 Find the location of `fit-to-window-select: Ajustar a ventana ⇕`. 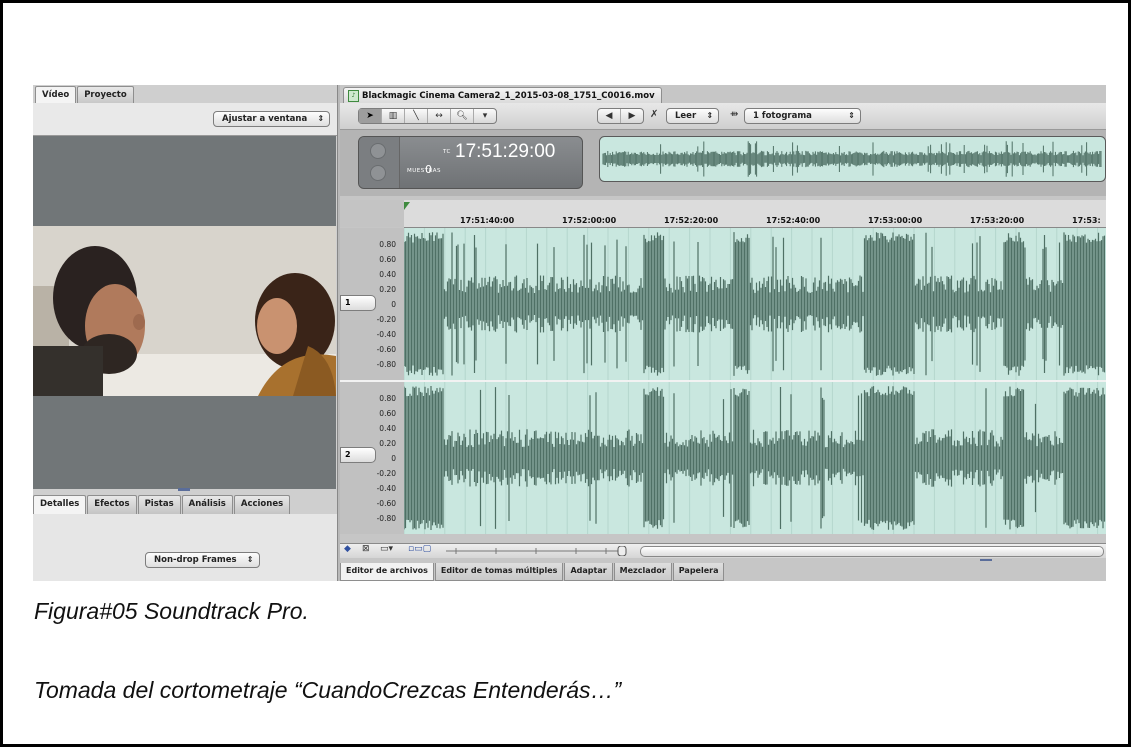

fit-to-window-select: Ajustar a ventana ⇕ is located at coordinates (272, 119).